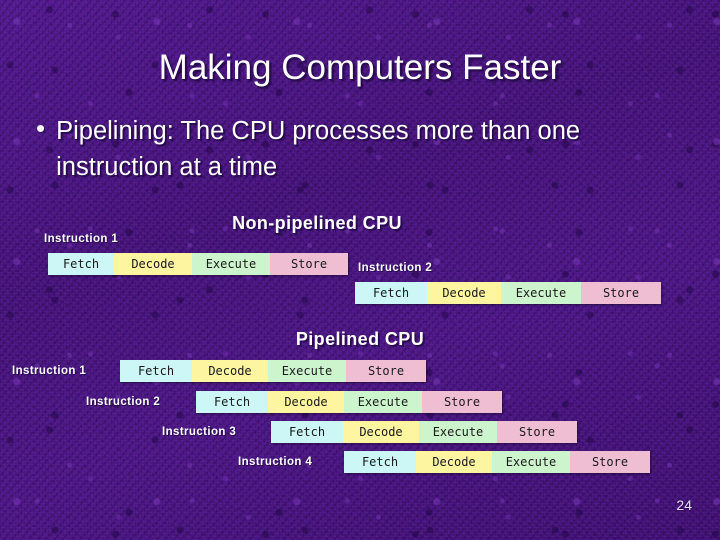 This screenshot has width=720, height=540. I want to click on instruction-bar-pipelined-1: Fetch Decode Execute Store, so click(273, 371).